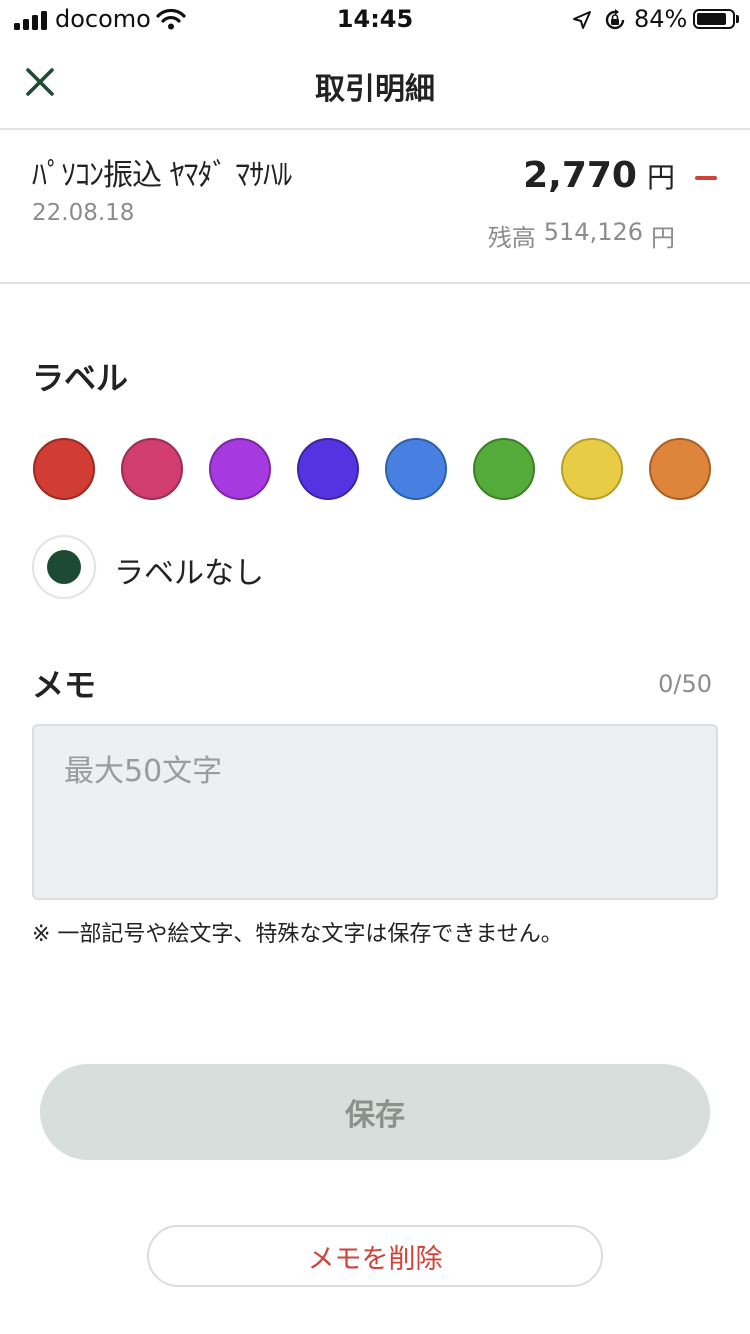  I want to click on selected-indicator, so click(64, 567).